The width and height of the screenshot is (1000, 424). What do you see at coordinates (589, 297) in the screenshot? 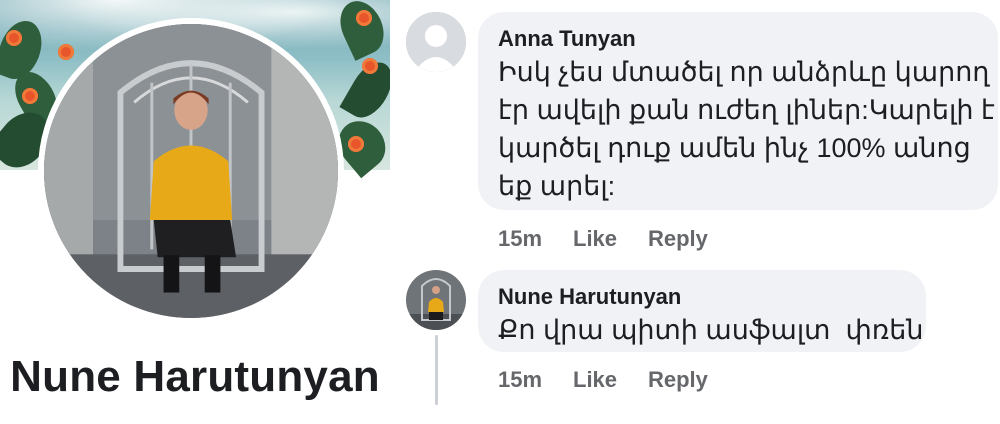
I see `comment-author: Nune Harutunyan` at bounding box center [589, 297].